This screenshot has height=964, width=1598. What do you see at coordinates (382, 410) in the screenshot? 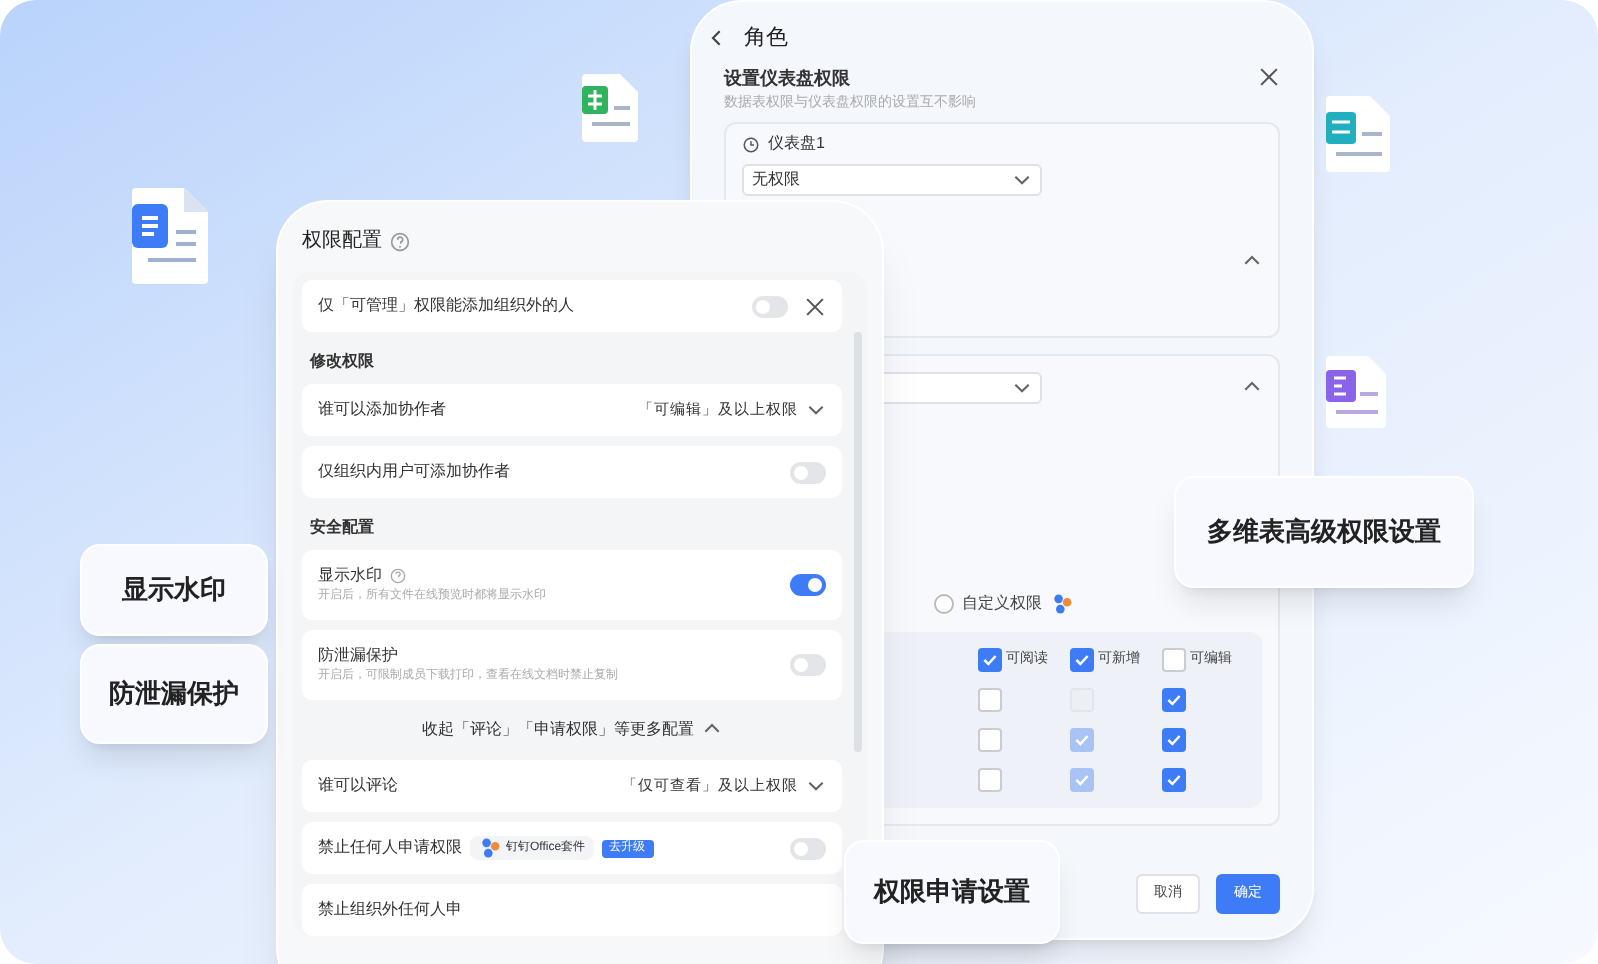
I see `setting-label: 谁可以添加协作者` at bounding box center [382, 410].